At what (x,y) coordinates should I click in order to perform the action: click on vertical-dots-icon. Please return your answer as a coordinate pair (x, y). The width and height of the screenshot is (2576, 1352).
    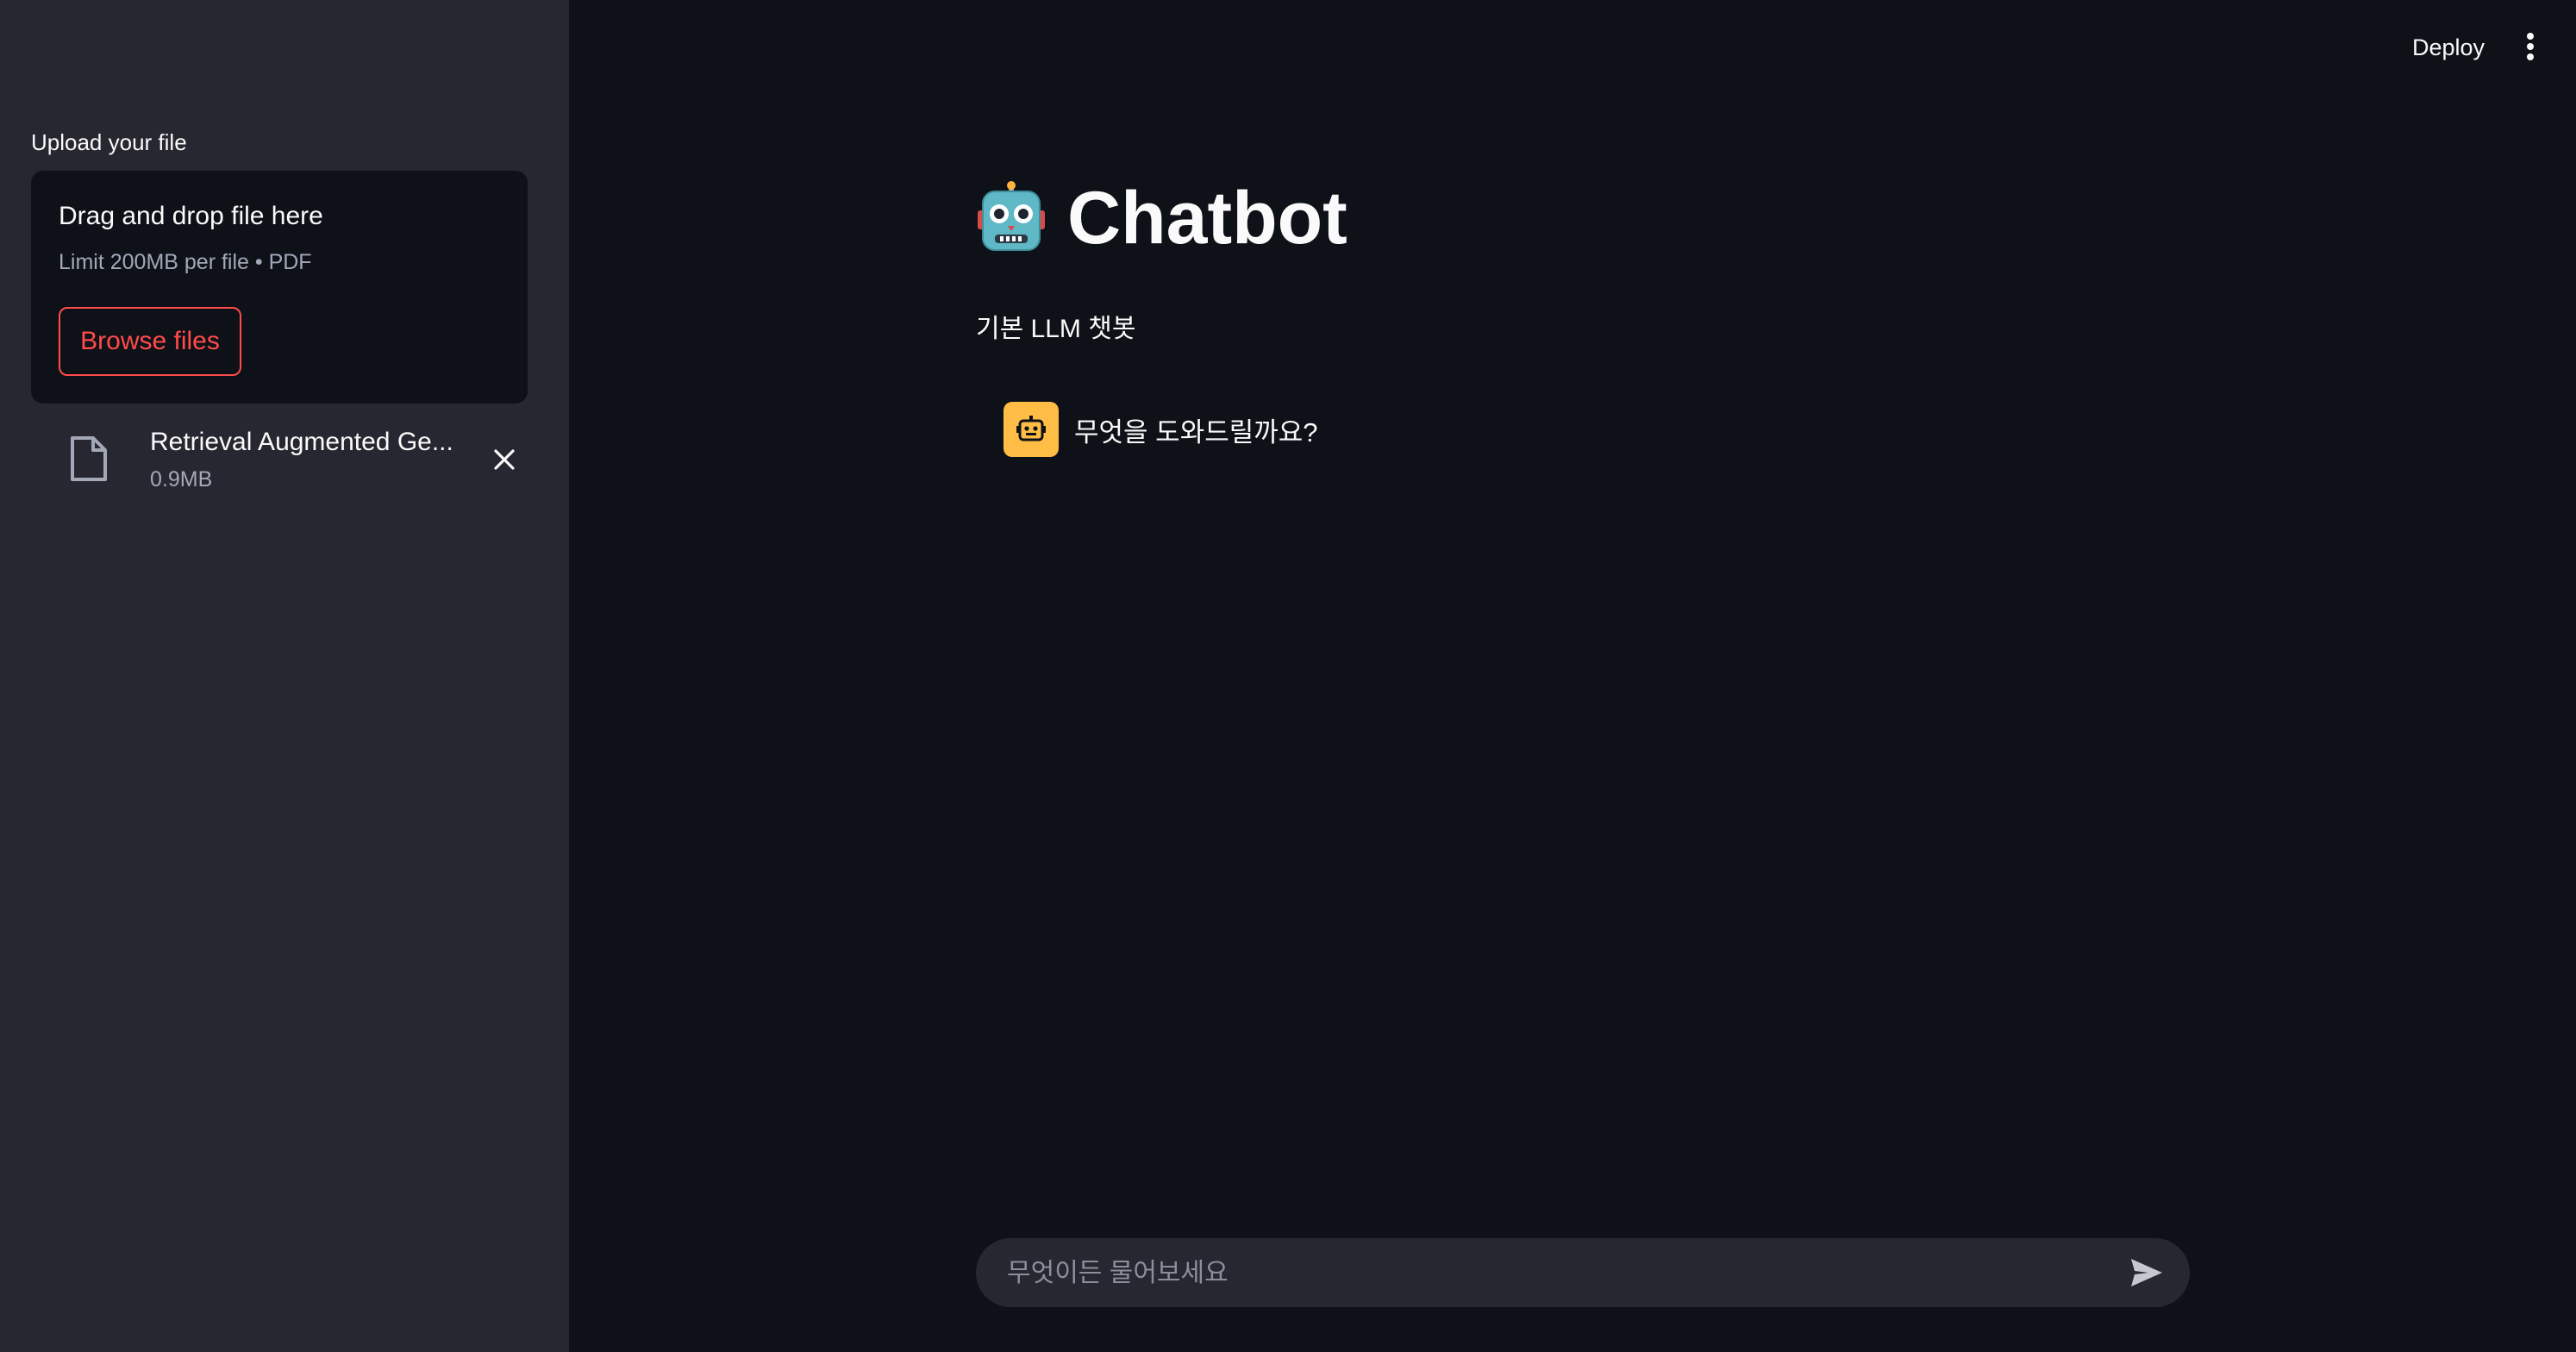
    Looking at the image, I should click on (2531, 46).